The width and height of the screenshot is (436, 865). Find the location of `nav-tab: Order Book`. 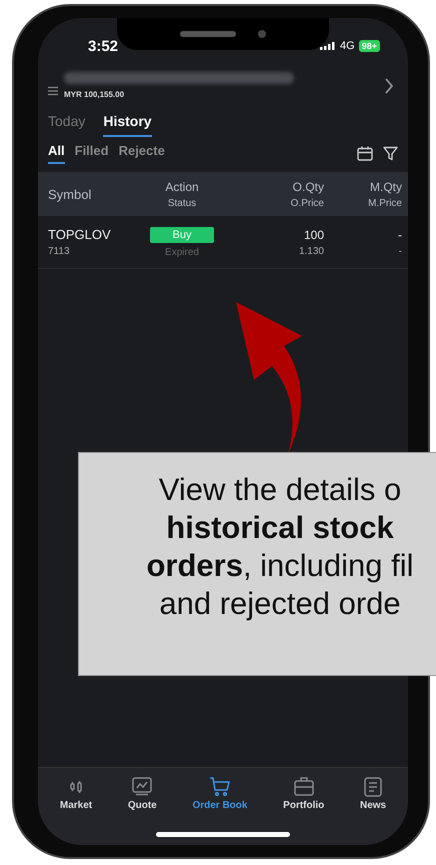

nav-tab: Order Book is located at coordinates (220, 793).